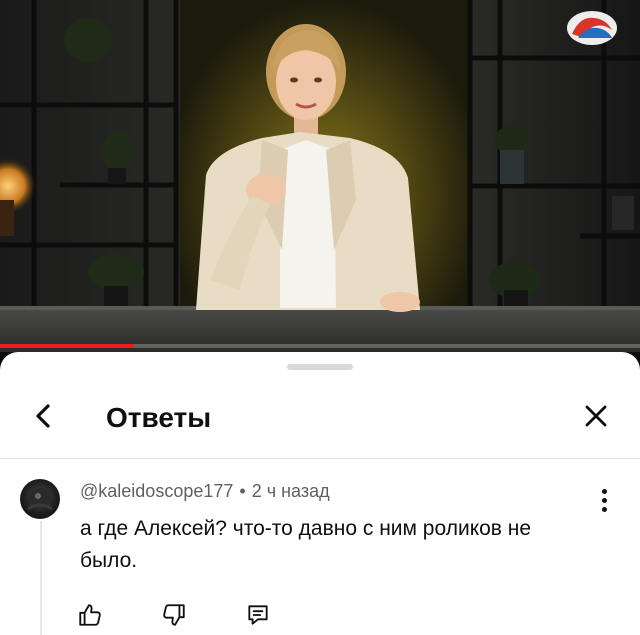 This screenshot has height=635, width=640. I want to click on comment-actions, so click(196, 615).